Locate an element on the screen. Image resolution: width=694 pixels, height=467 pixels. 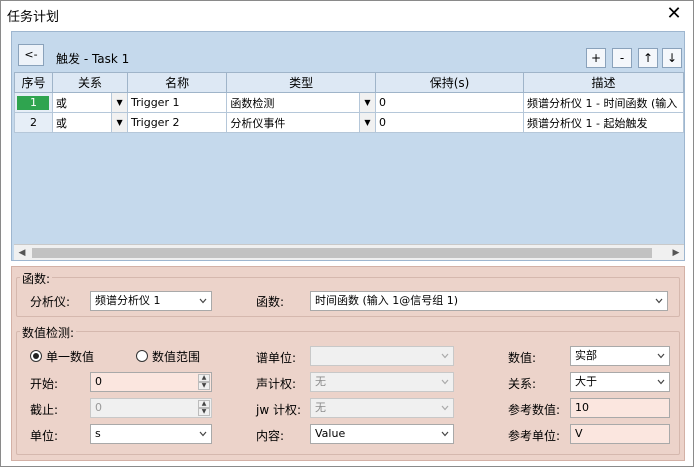
content-value: Value is located at coordinates (330, 433).